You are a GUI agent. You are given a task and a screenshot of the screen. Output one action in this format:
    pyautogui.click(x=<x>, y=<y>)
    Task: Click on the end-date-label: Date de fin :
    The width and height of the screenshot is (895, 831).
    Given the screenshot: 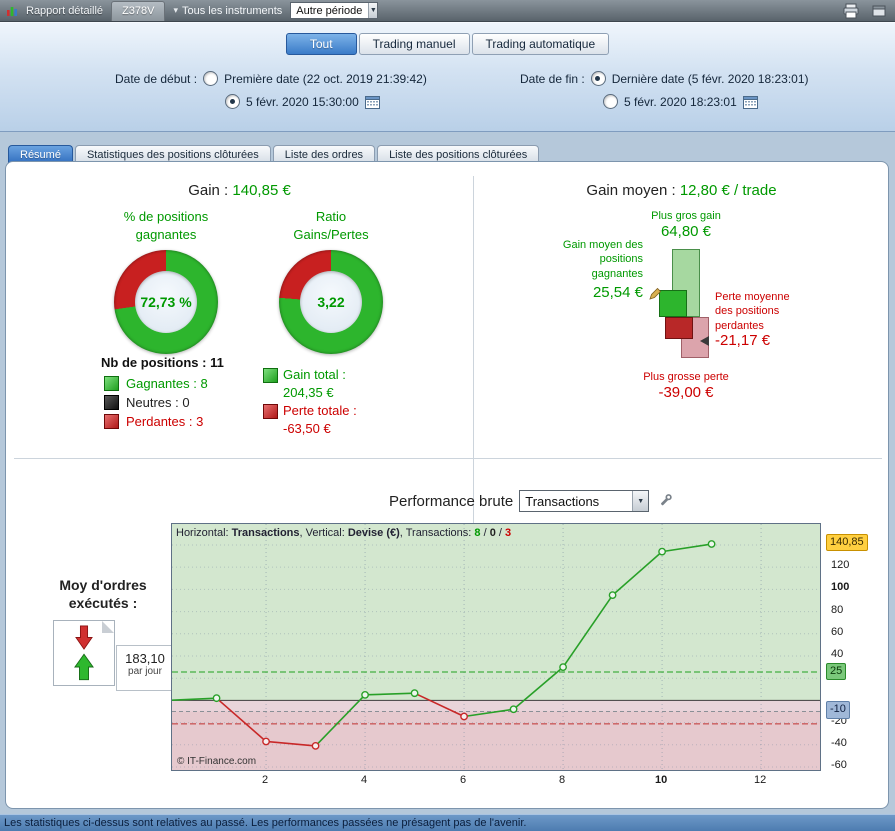 What is the action you would take?
    pyautogui.click(x=552, y=78)
    